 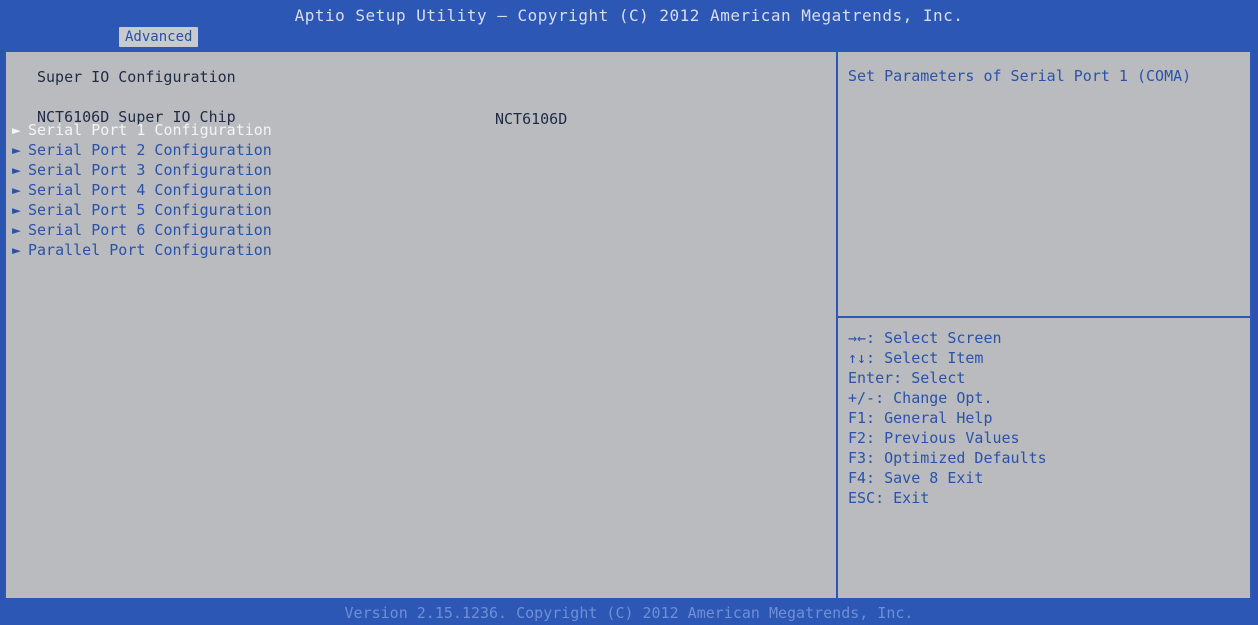 I want to click on key-legend-item: Enter: Select, so click(x=907, y=378).